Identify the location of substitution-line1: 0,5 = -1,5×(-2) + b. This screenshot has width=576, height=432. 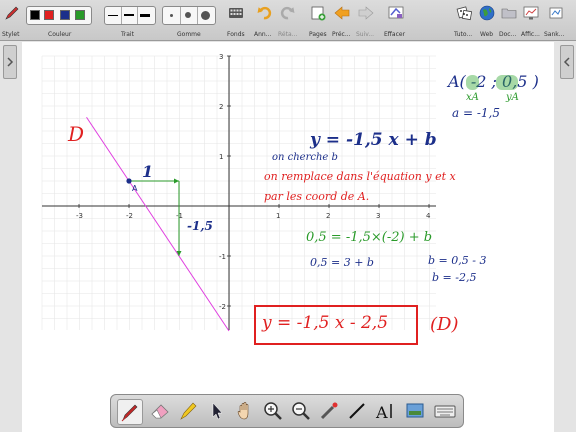
(369, 237).